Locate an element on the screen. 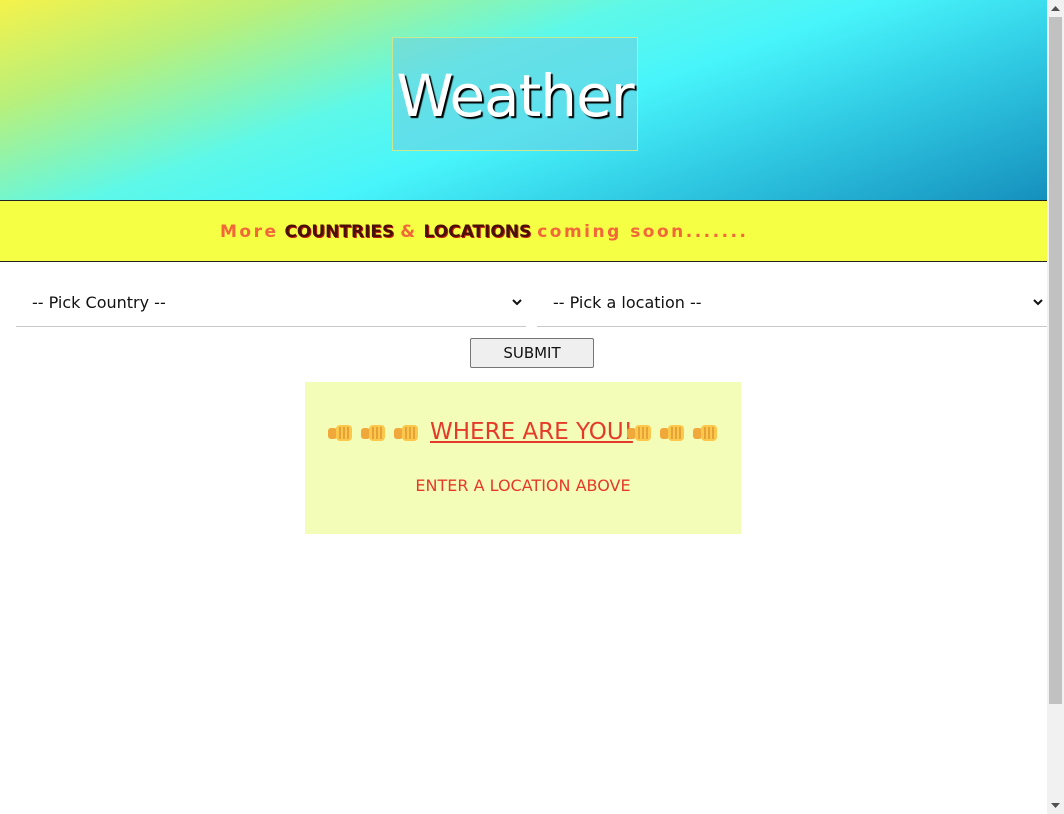 This screenshot has height=814, width=1064. vertical-scrollbar is located at coordinates (1055, 407).